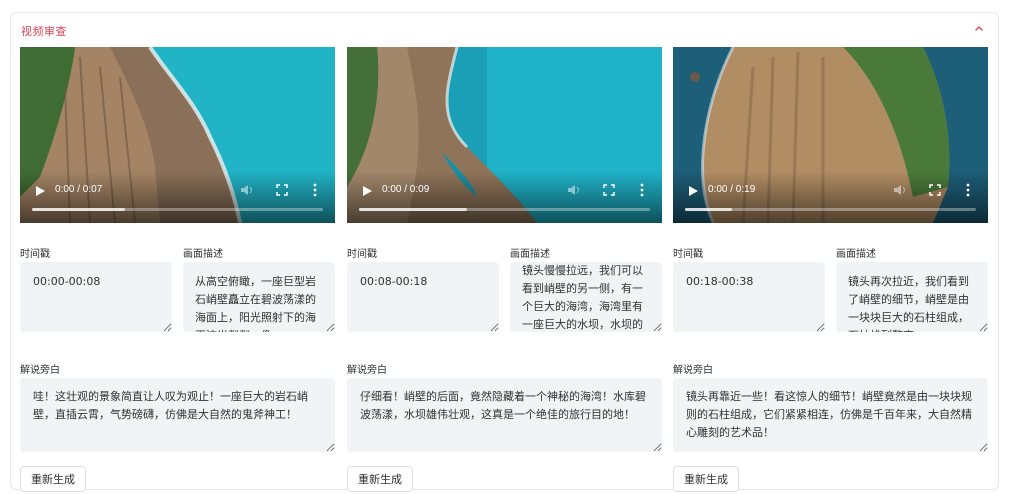 This screenshot has height=494, width=1009. I want to click on video-player: 0:00 / 0:09, so click(504, 135).